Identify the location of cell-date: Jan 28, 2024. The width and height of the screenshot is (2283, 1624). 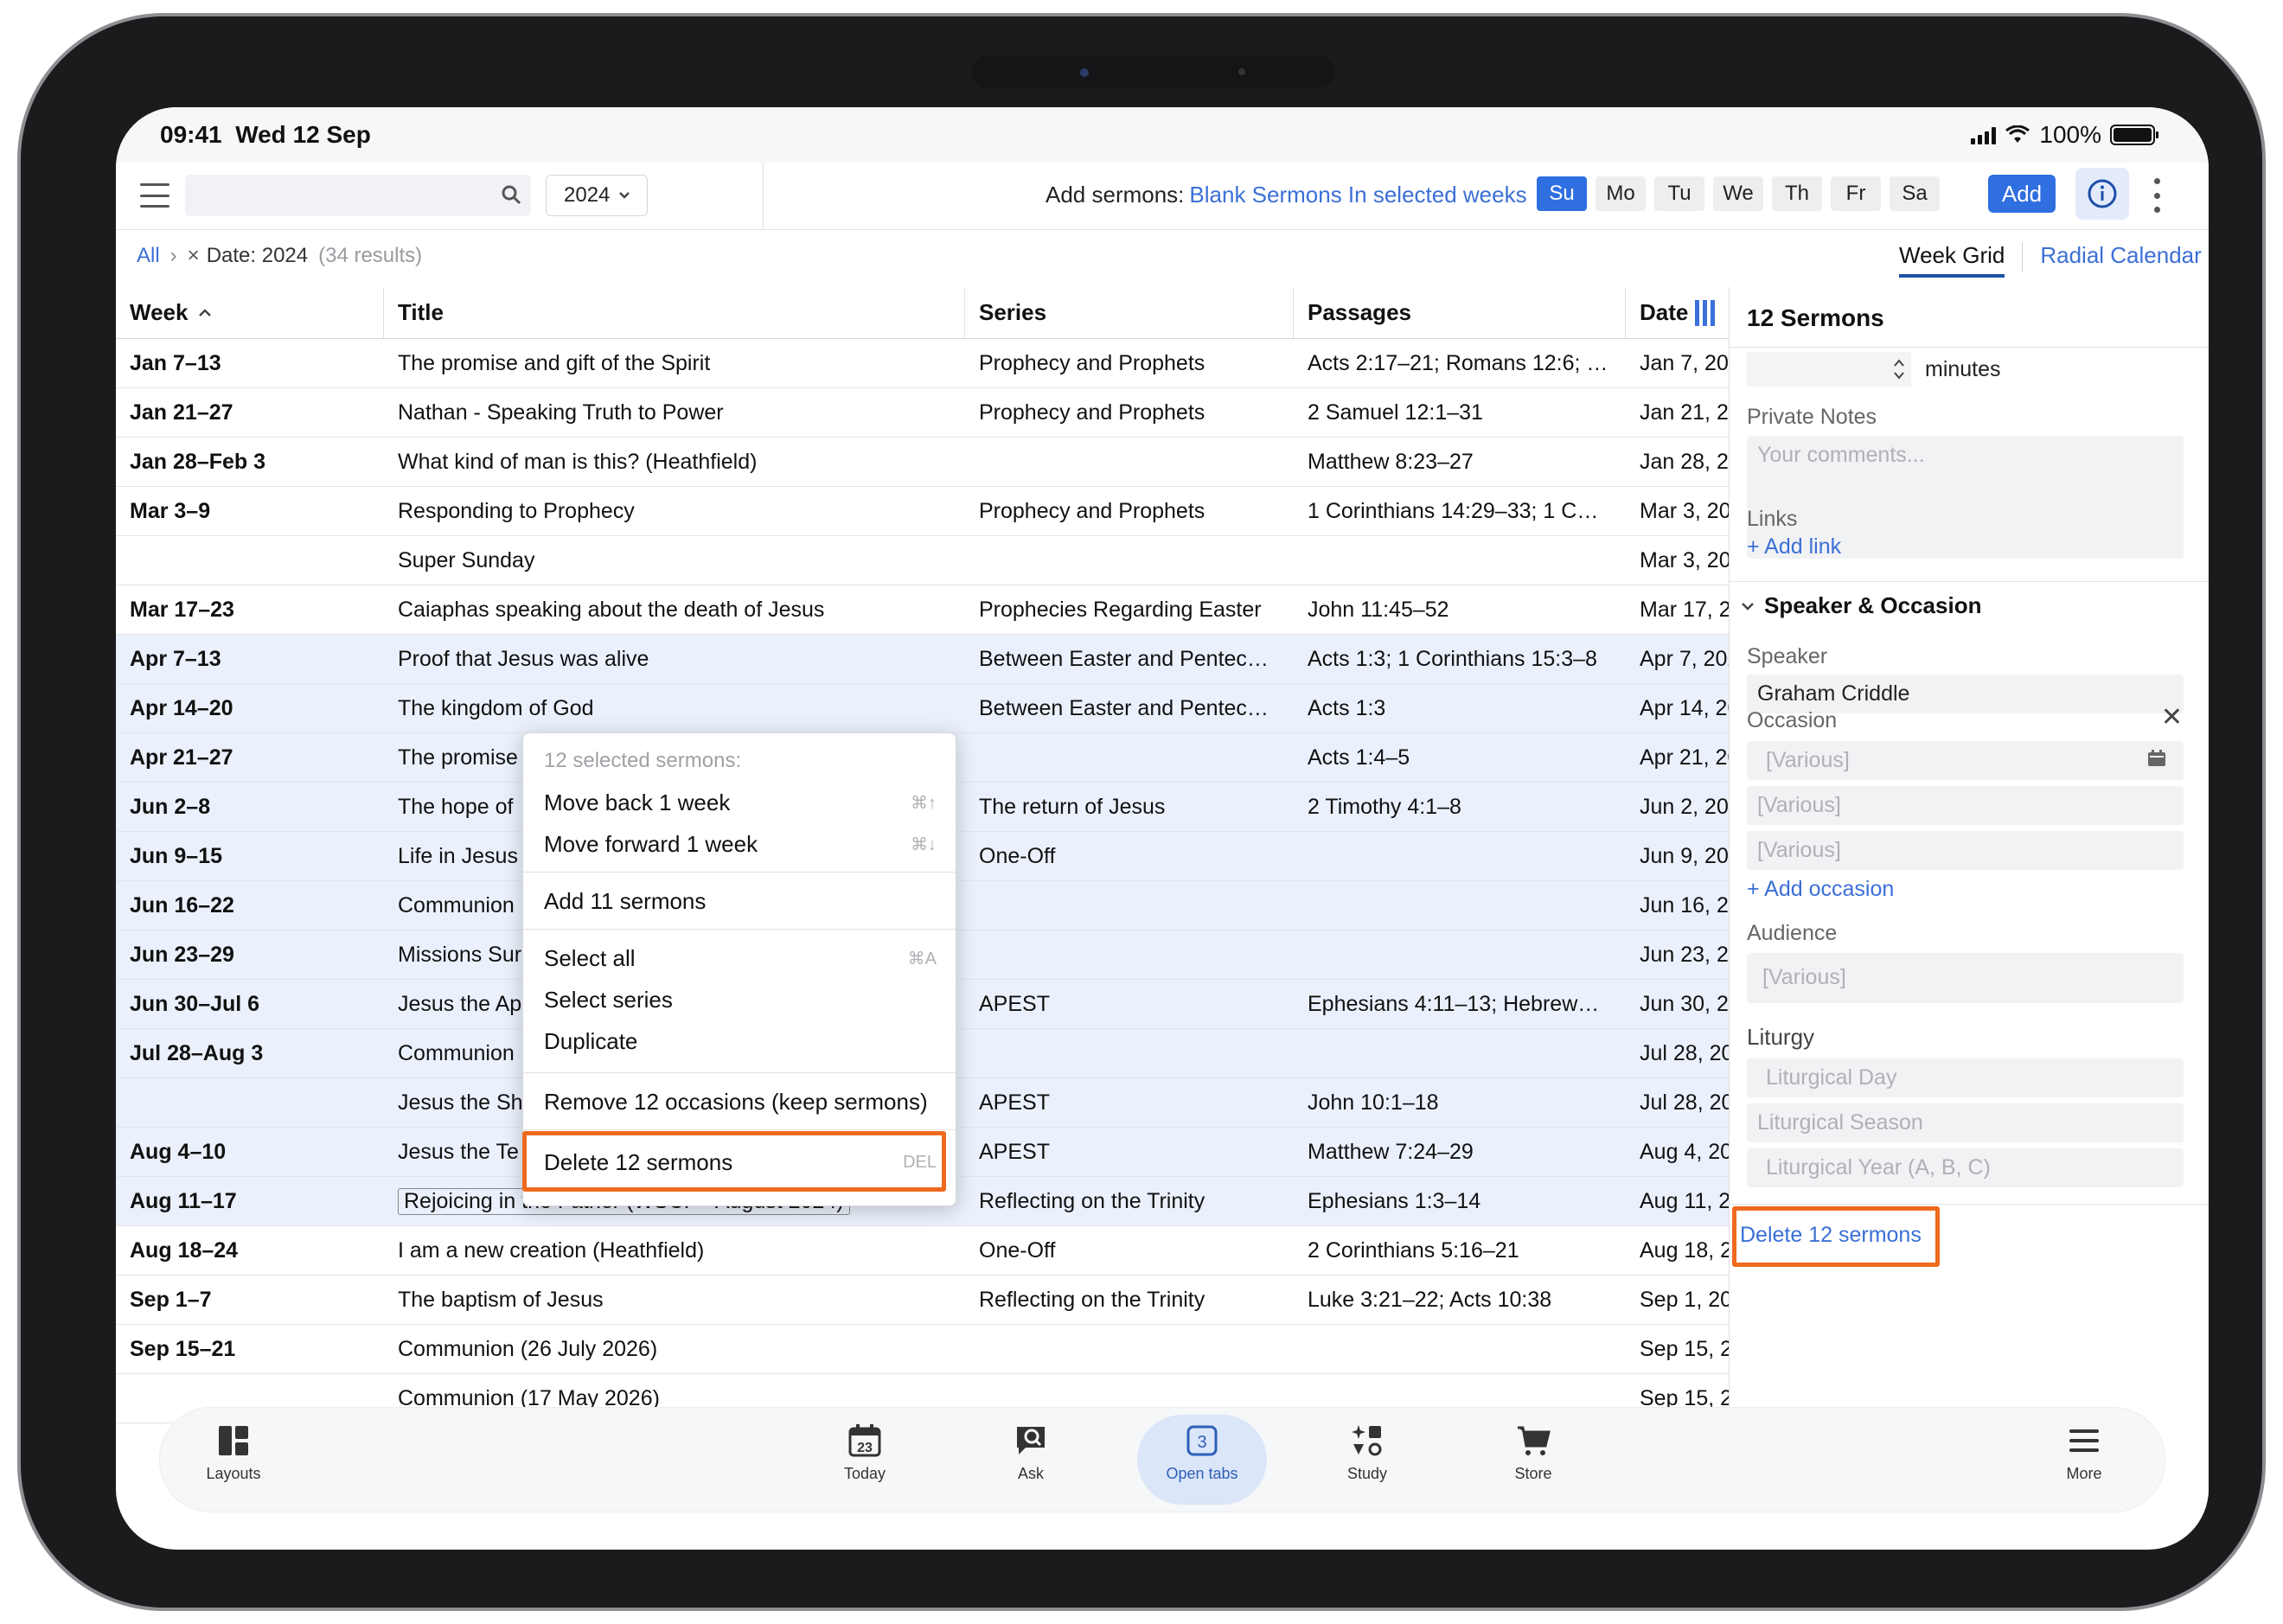
(1677, 462).